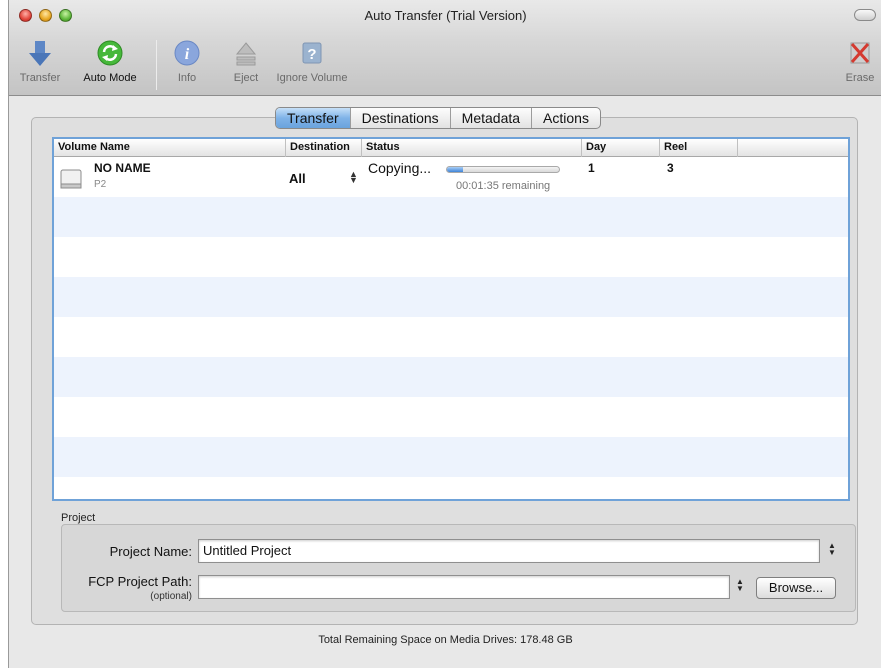  I want to click on column-empty, so click(793, 148).